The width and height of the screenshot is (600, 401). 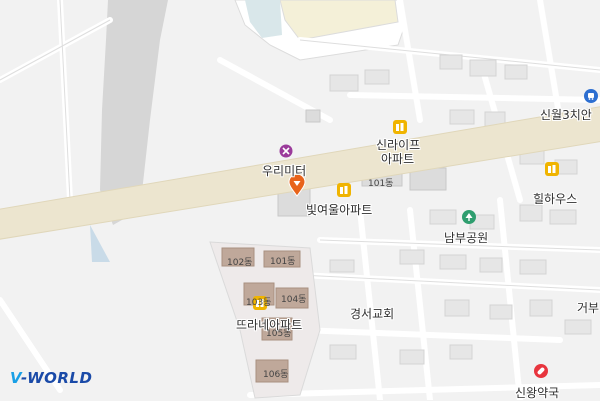 What do you see at coordinates (397, 158) in the screenshot?
I see `poi-label-shilife-apartment: 아파트` at bounding box center [397, 158].